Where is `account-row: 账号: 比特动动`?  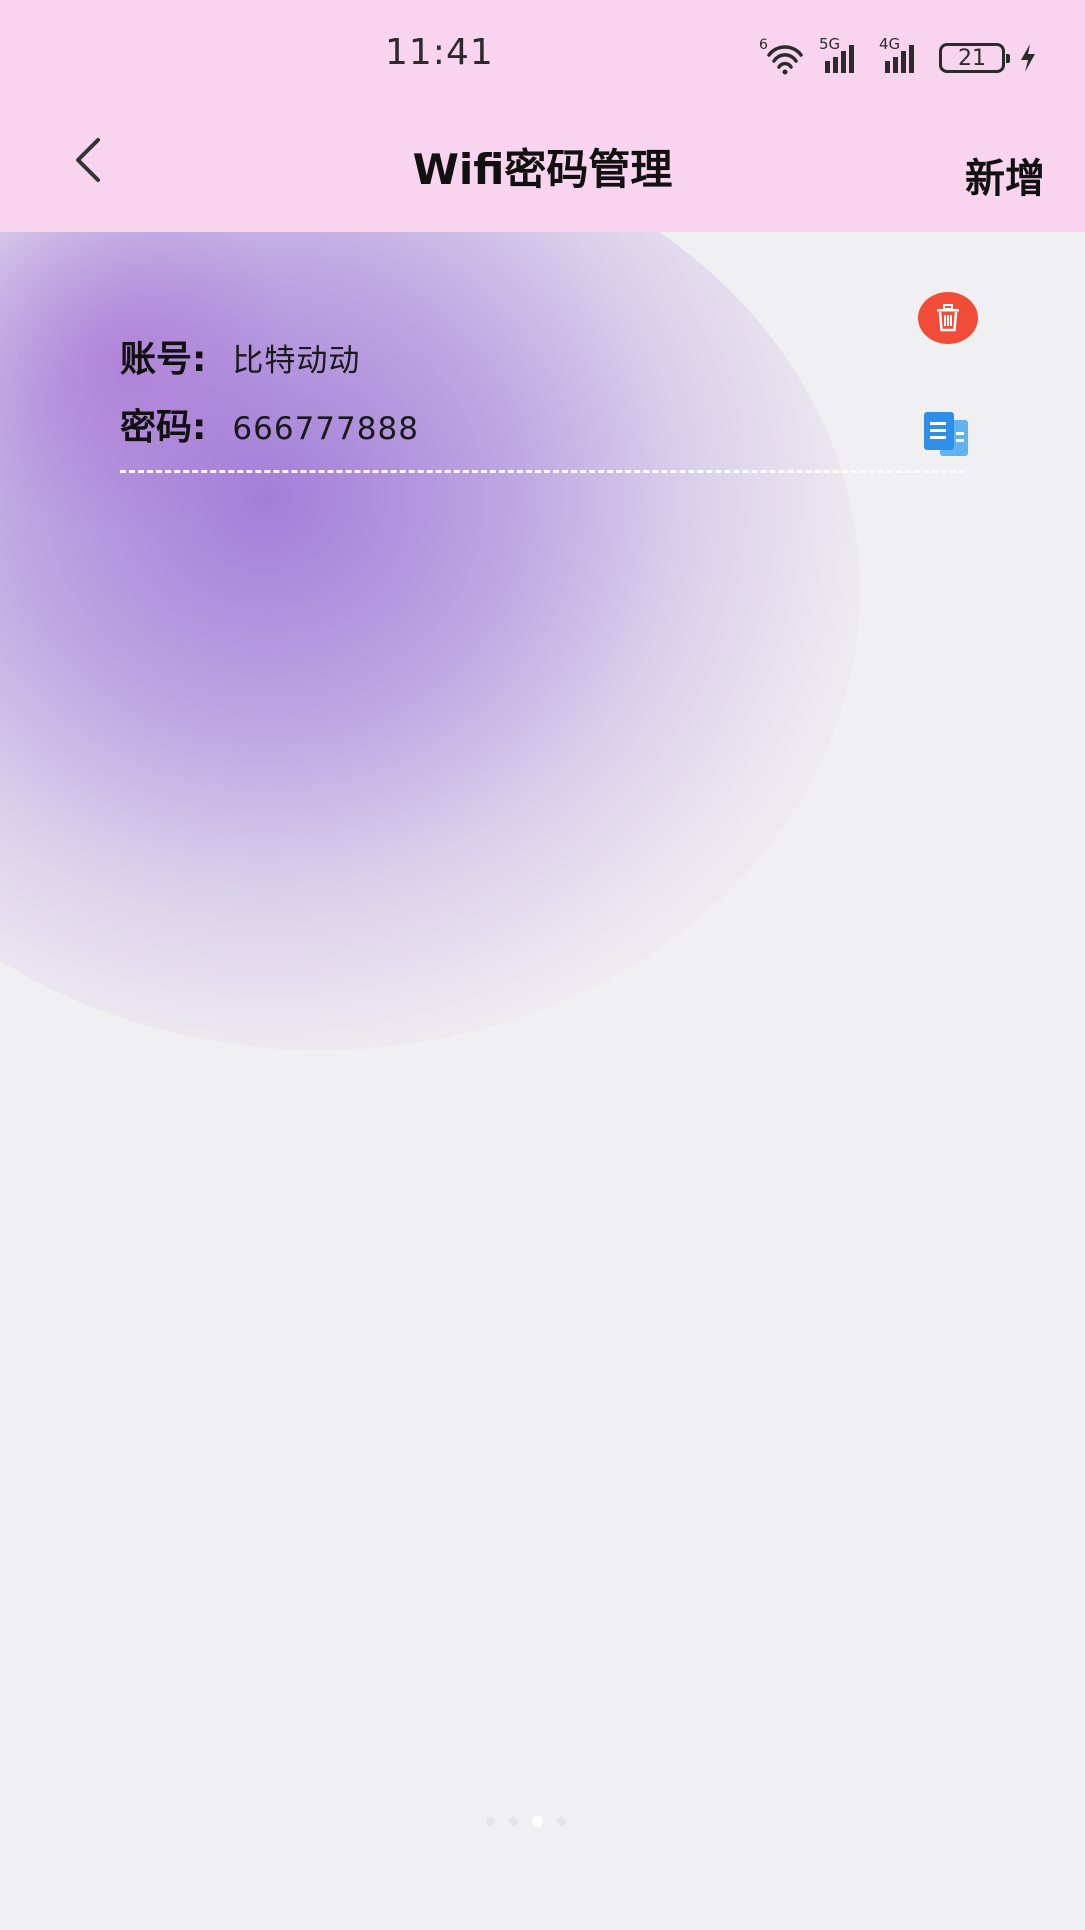
account-row: 账号: 比特动动 is located at coordinates (240, 356).